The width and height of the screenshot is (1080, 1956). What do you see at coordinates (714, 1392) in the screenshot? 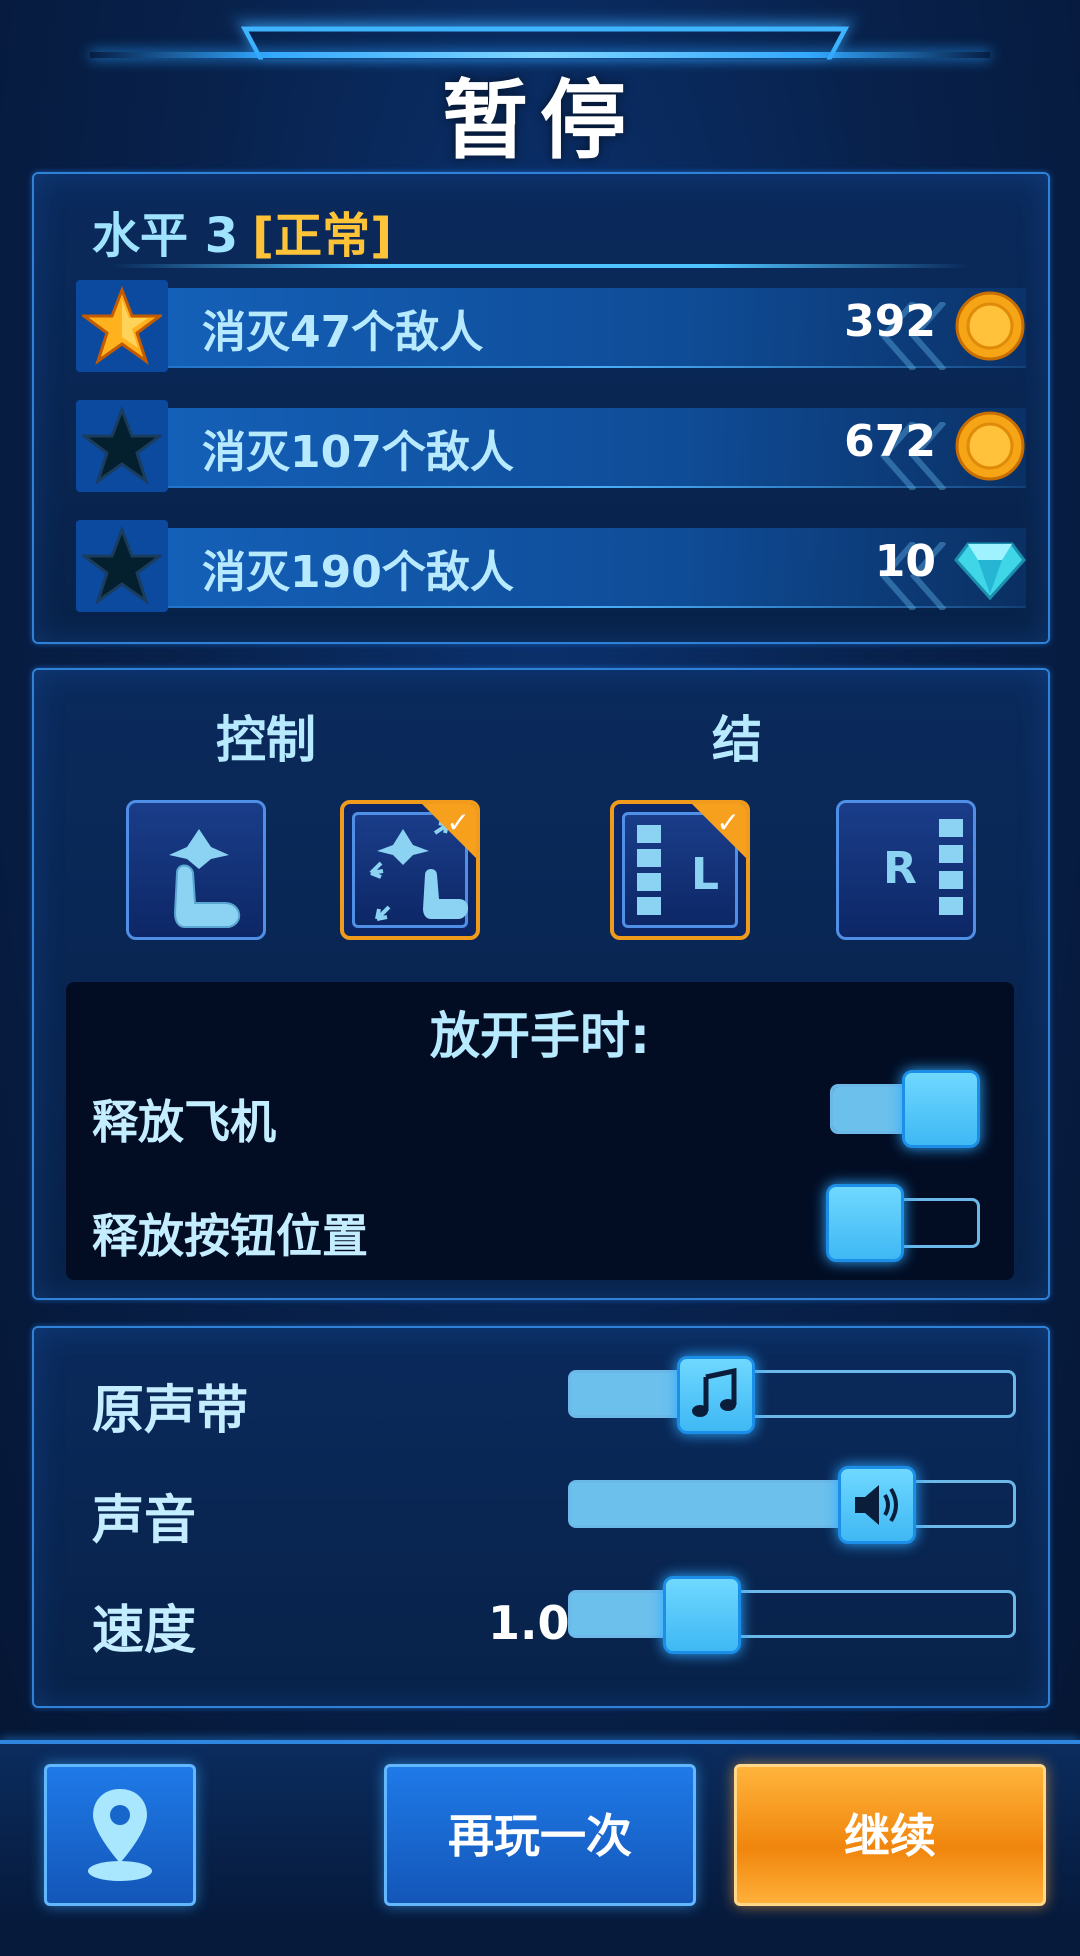
I see `music-note-icon` at bounding box center [714, 1392].